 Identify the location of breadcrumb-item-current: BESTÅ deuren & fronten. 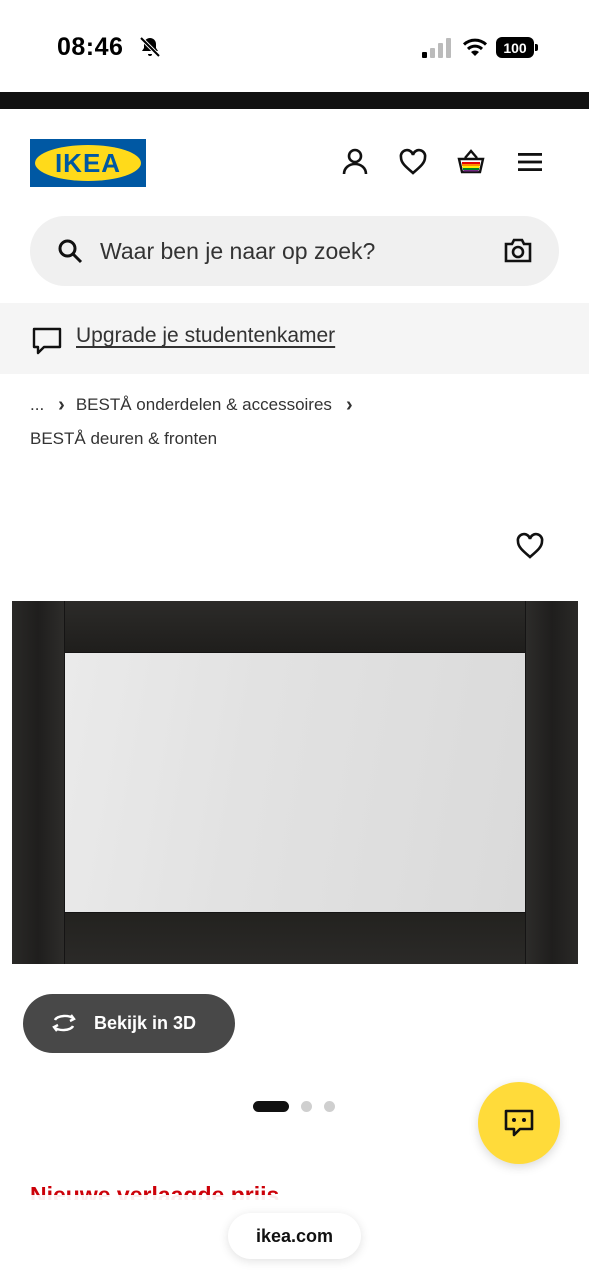
(123, 439).